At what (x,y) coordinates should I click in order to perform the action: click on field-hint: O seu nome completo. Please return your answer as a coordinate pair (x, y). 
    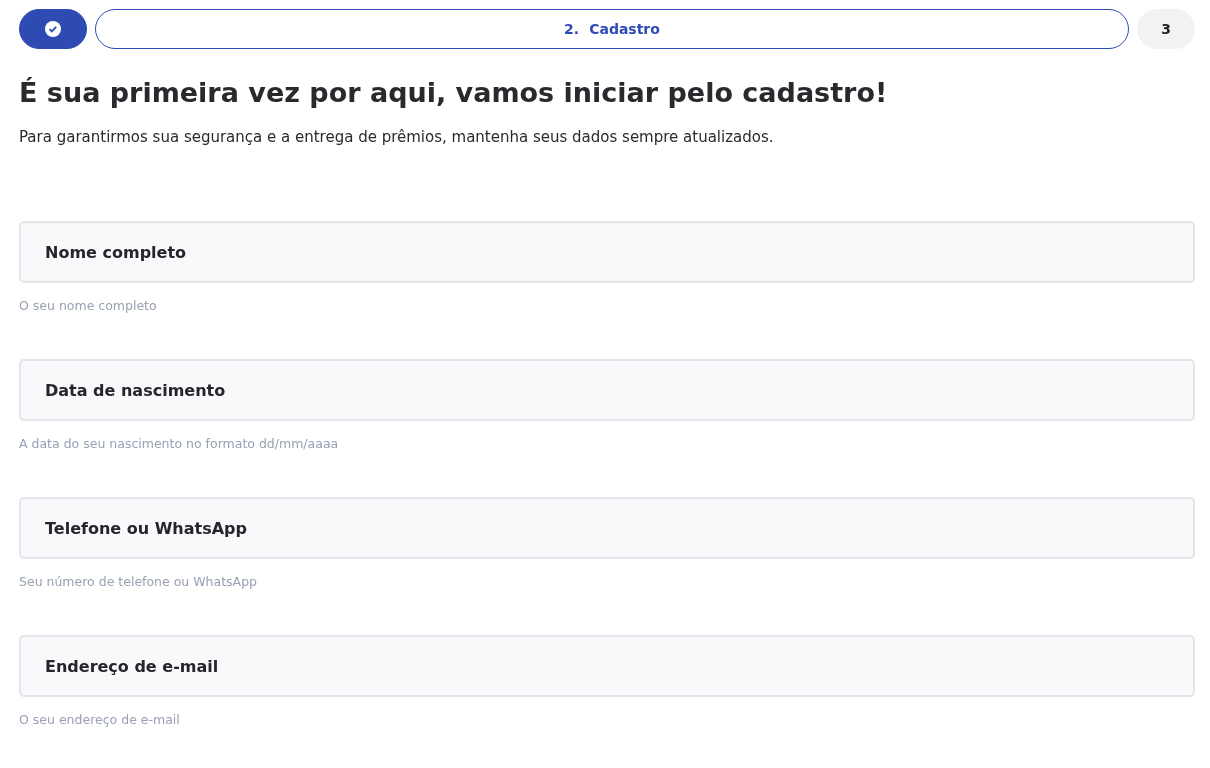
    Looking at the image, I should click on (88, 305).